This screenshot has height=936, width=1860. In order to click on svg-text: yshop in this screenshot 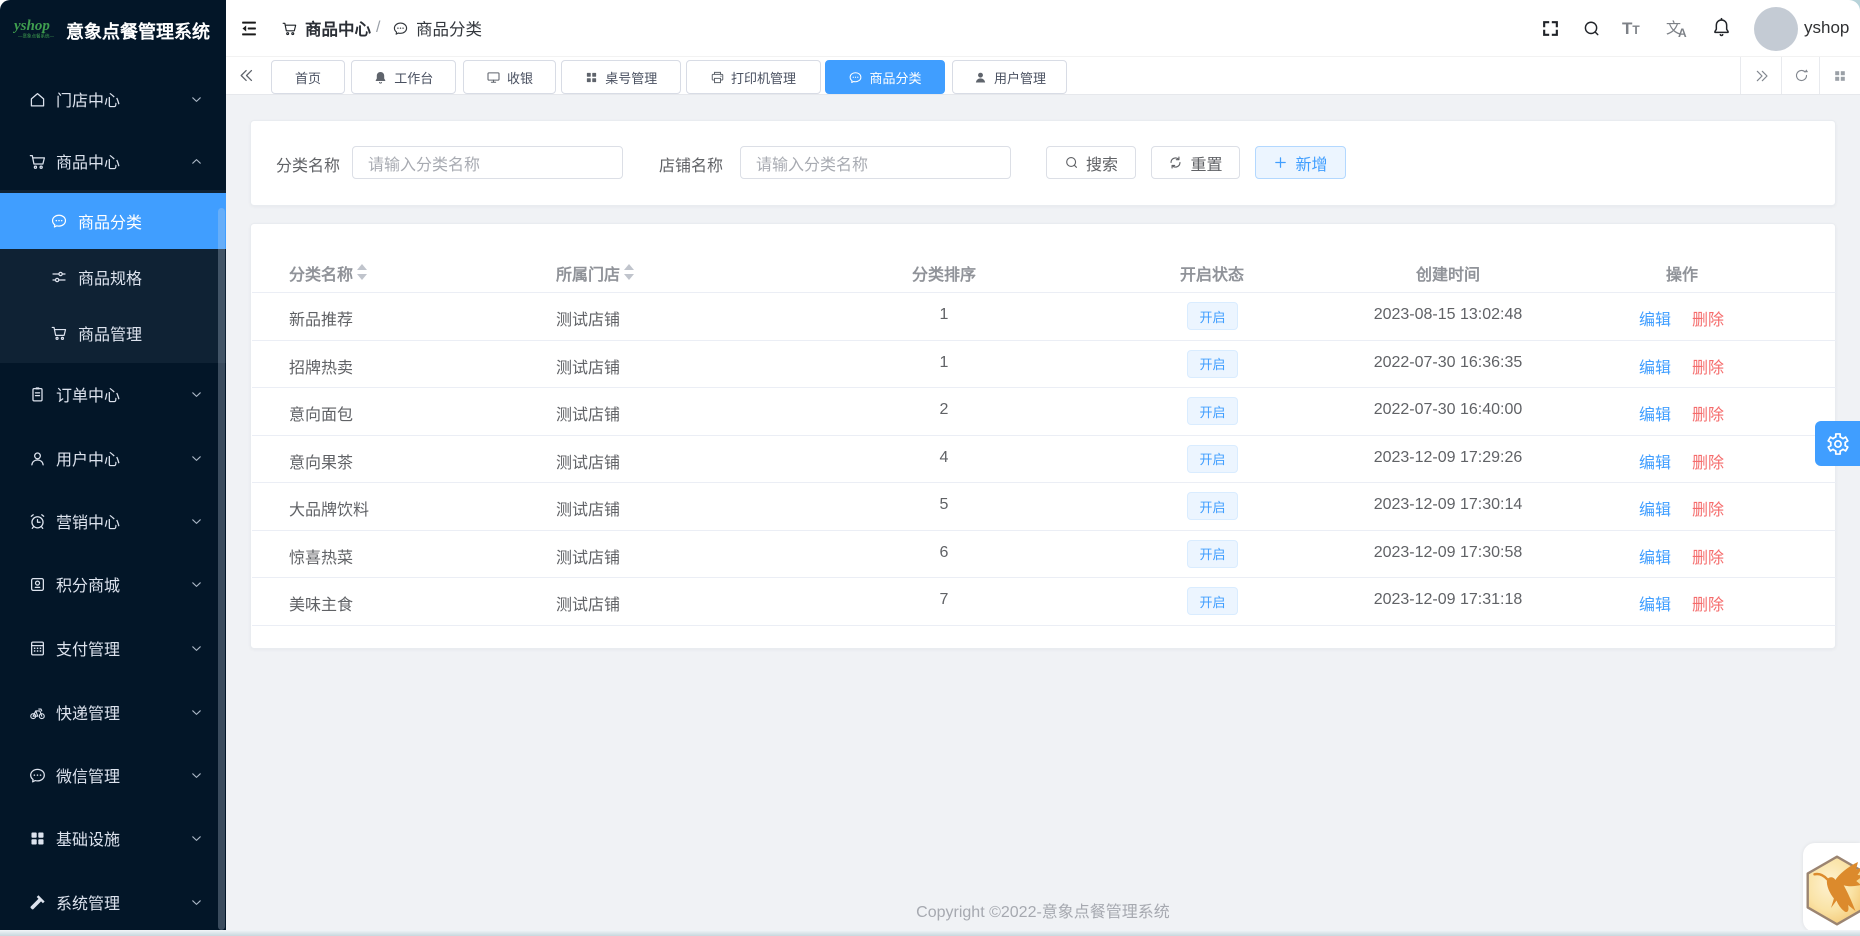, I will do `click(31, 26)`.